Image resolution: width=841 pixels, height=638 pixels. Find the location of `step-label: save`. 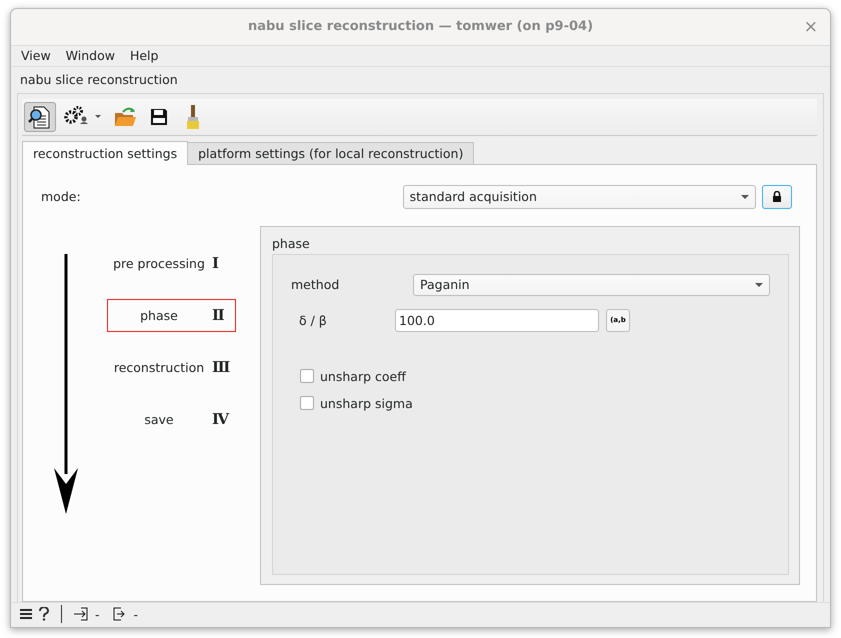

step-label: save is located at coordinates (159, 419).